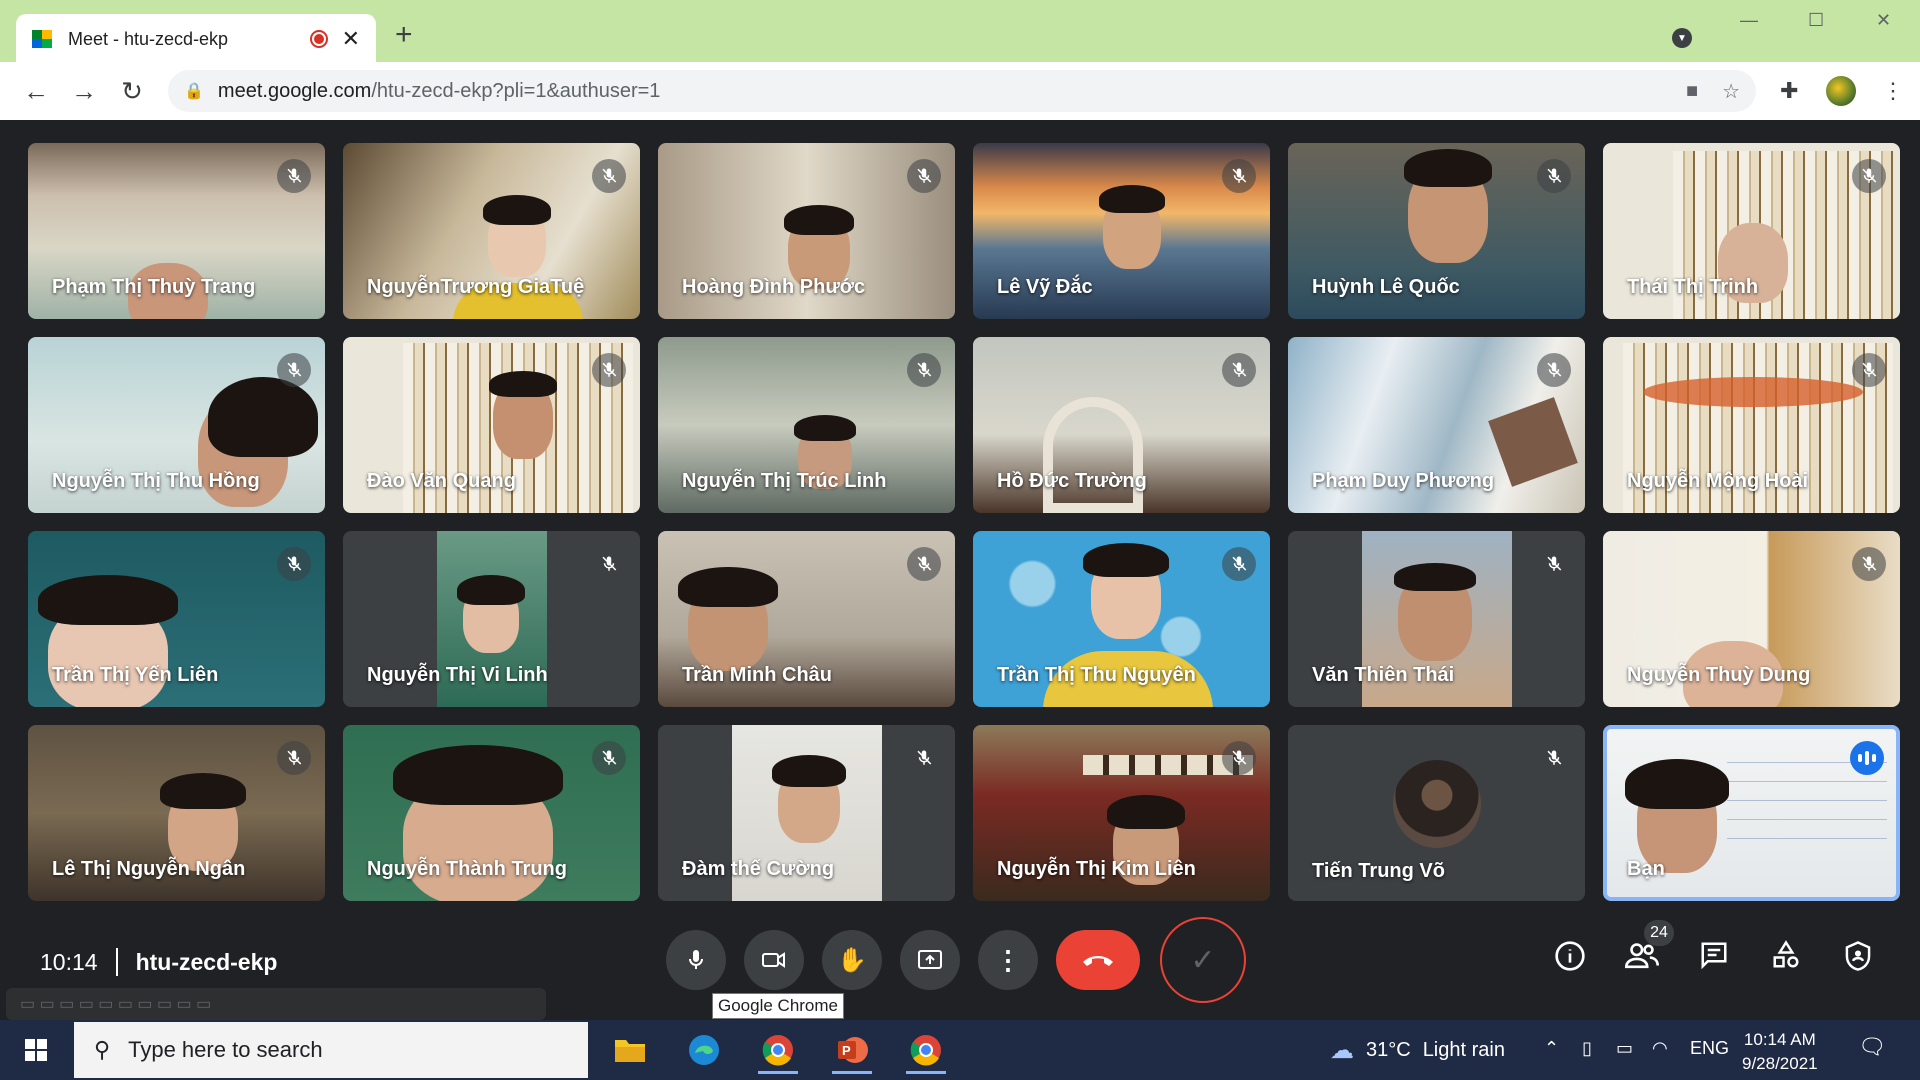 The image size is (1920, 1080). I want to click on participant-name: Nguyễn Thị Trúc Linh, so click(784, 481).